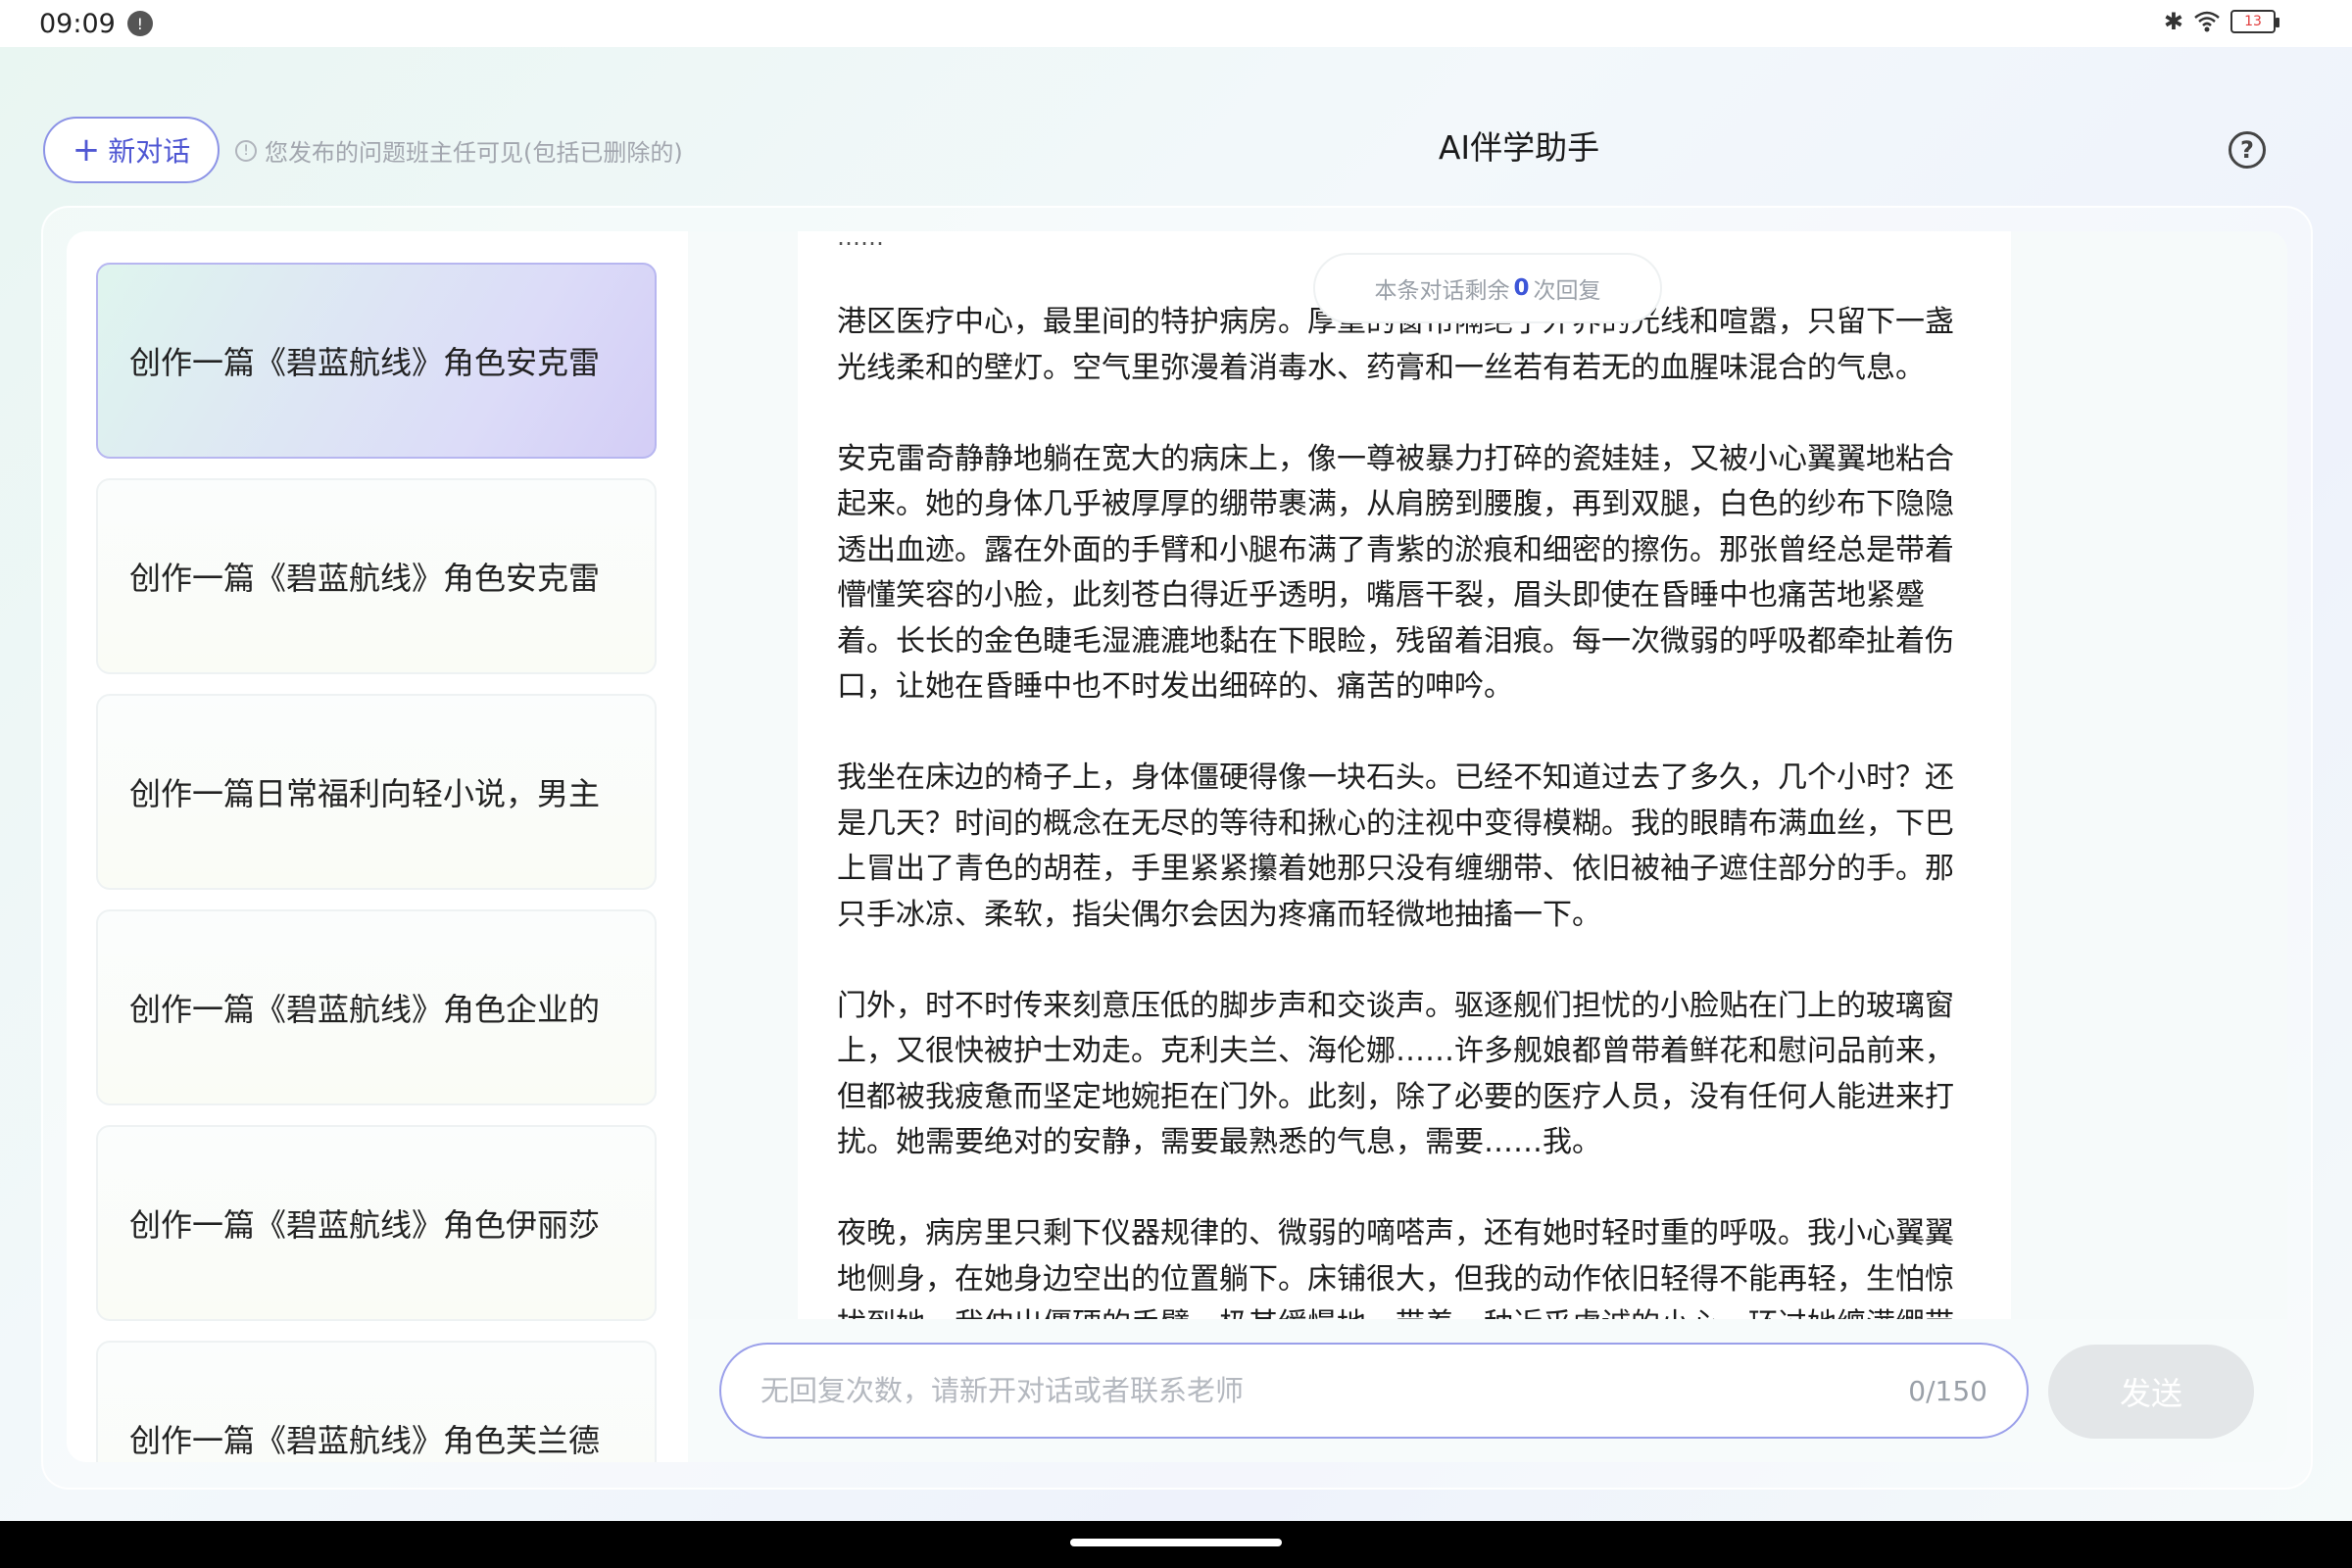  Describe the element at coordinates (1521, 288) in the screenshot. I see `remaining-count: 0` at that location.